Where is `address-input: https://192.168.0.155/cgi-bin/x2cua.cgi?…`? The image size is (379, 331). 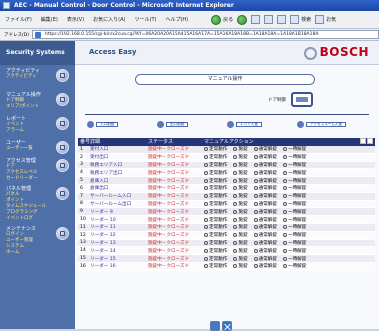
address-input: https://192.168.0.155/cgi-bin/x2cua.cgi?… is located at coordinates (205, 34).